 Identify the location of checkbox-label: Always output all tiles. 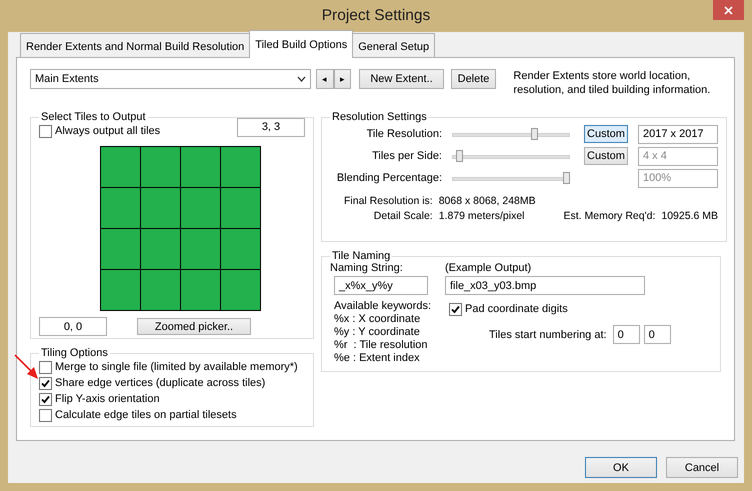
(107, 131).